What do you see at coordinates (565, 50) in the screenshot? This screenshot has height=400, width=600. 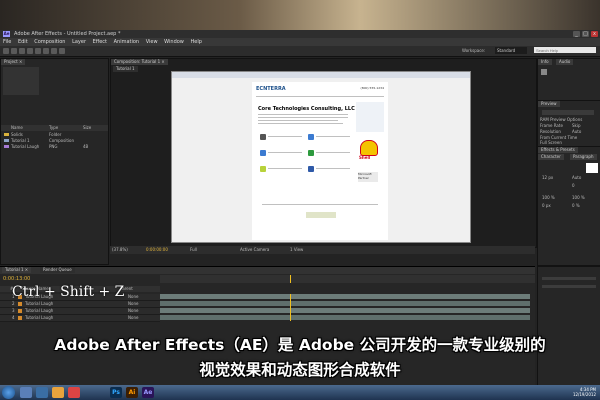 I see `search-help-input` at bounding box center [565, 50].